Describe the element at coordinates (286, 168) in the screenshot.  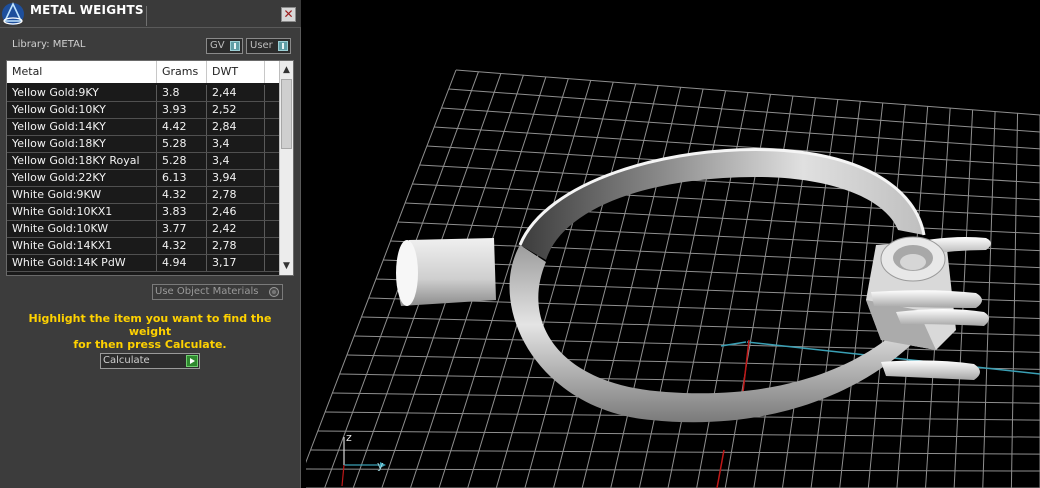
I see `table-scrollbar: ▲ ▼` at that location.